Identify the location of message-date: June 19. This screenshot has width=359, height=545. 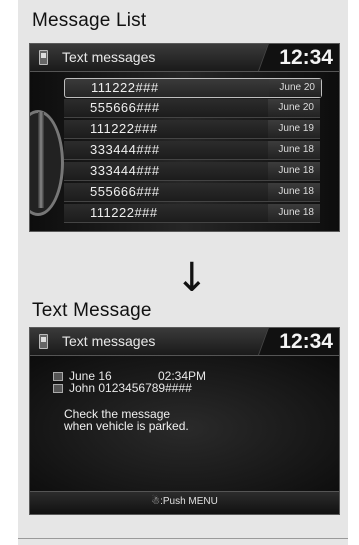
(294, 129).